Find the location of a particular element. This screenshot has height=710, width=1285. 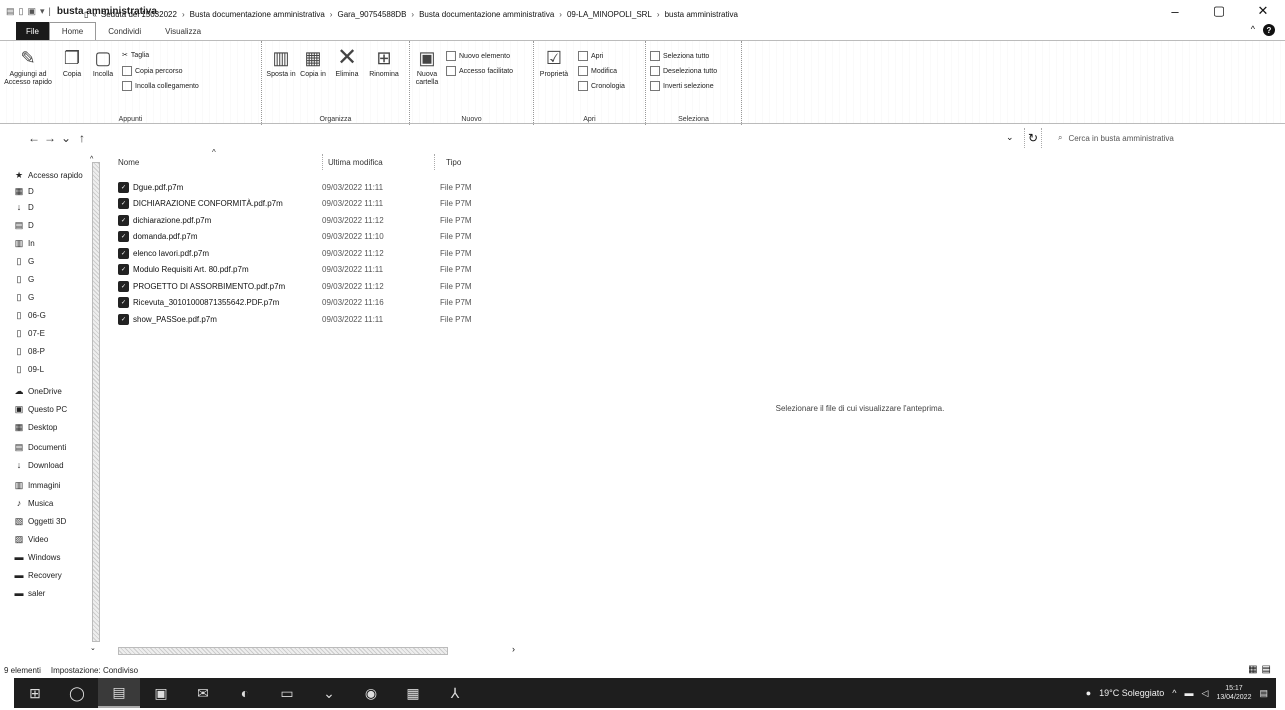

ribbon-collapse-icon: ^ is located at coordinates (1253, 30).